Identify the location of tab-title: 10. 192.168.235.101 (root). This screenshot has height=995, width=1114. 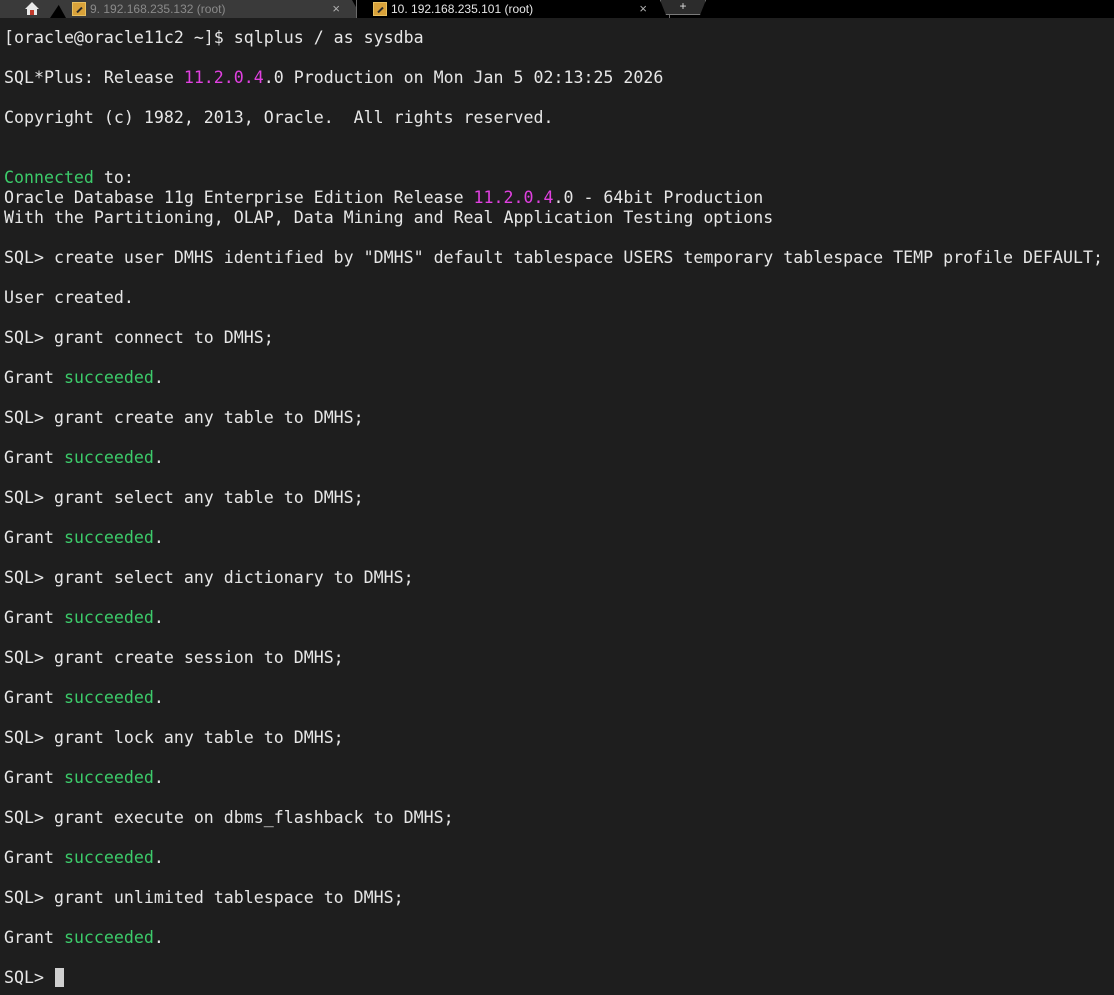
(462, 9).